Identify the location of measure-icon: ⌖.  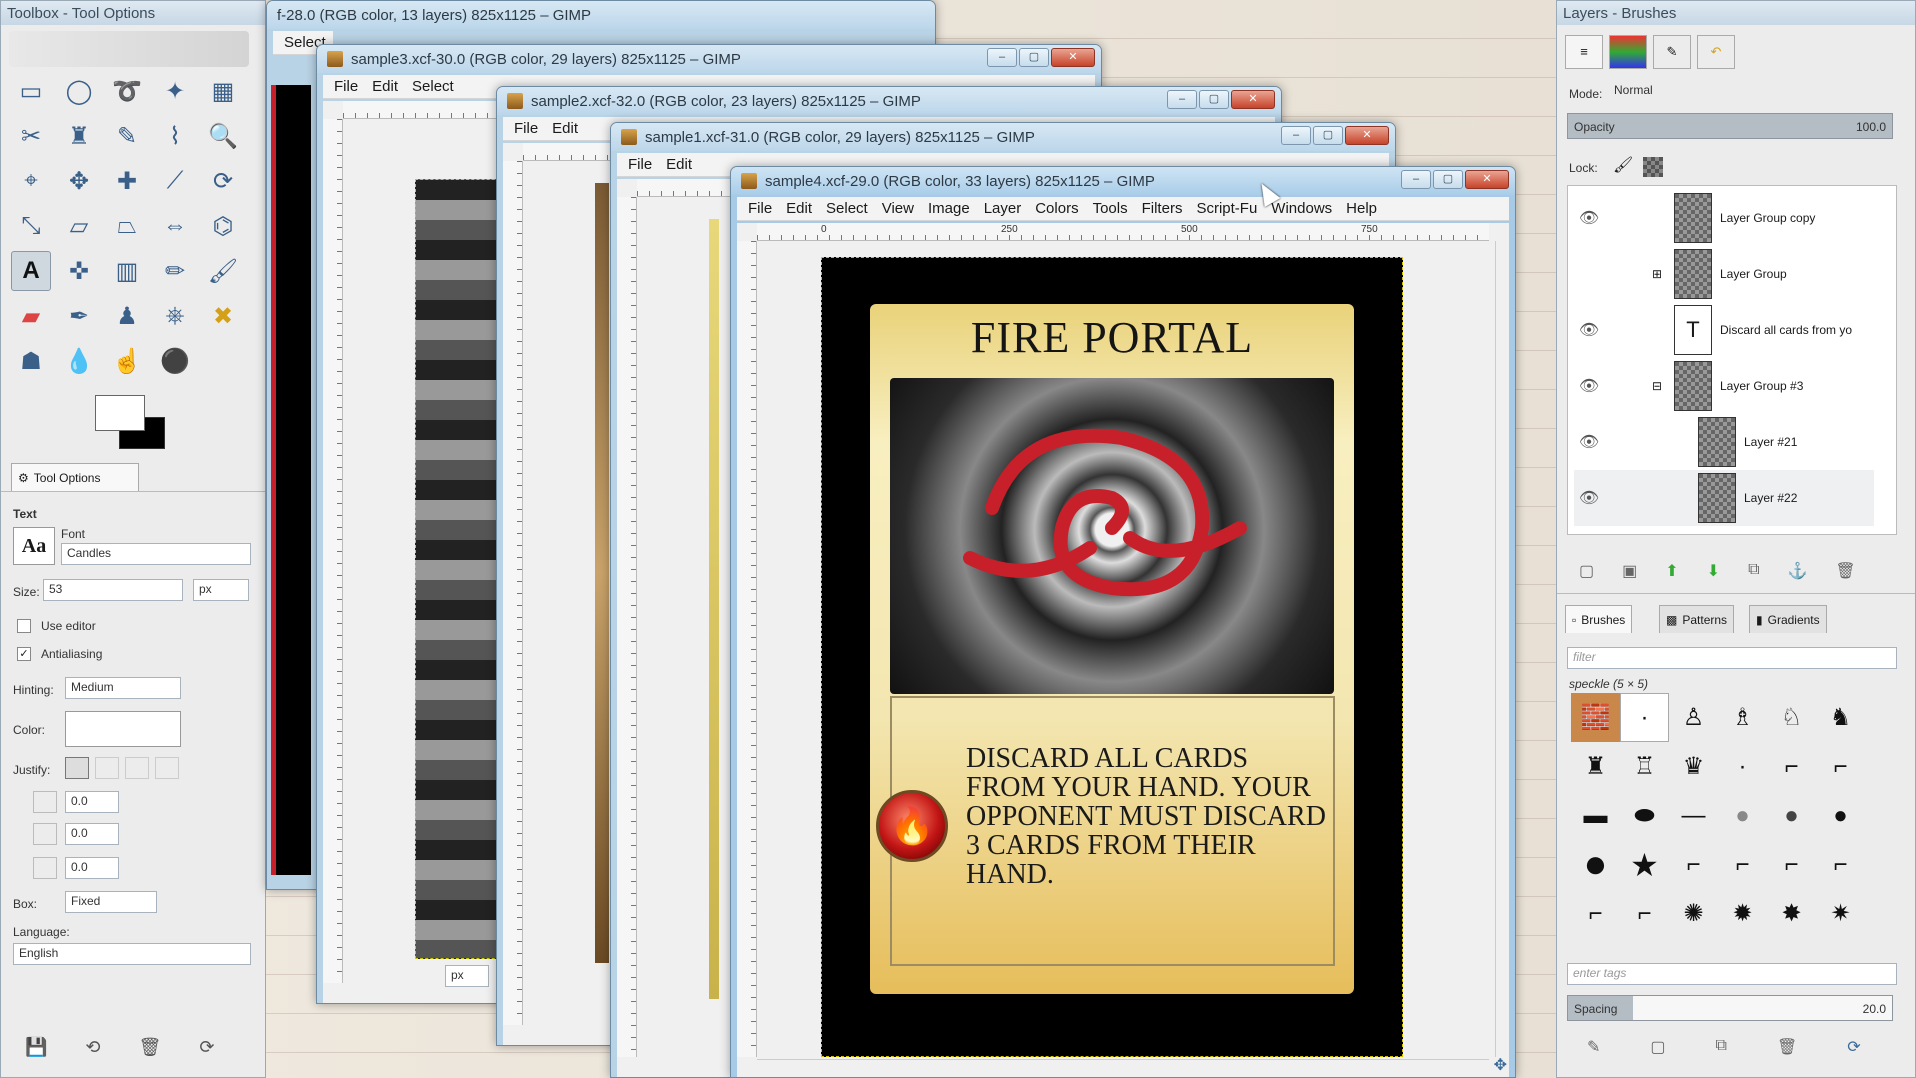
(31, 181).